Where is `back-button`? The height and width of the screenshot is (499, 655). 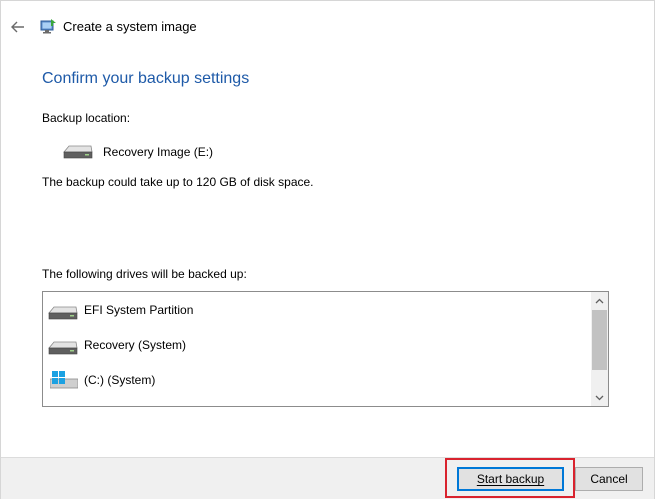 back-button is located at coordinates (18, 27).